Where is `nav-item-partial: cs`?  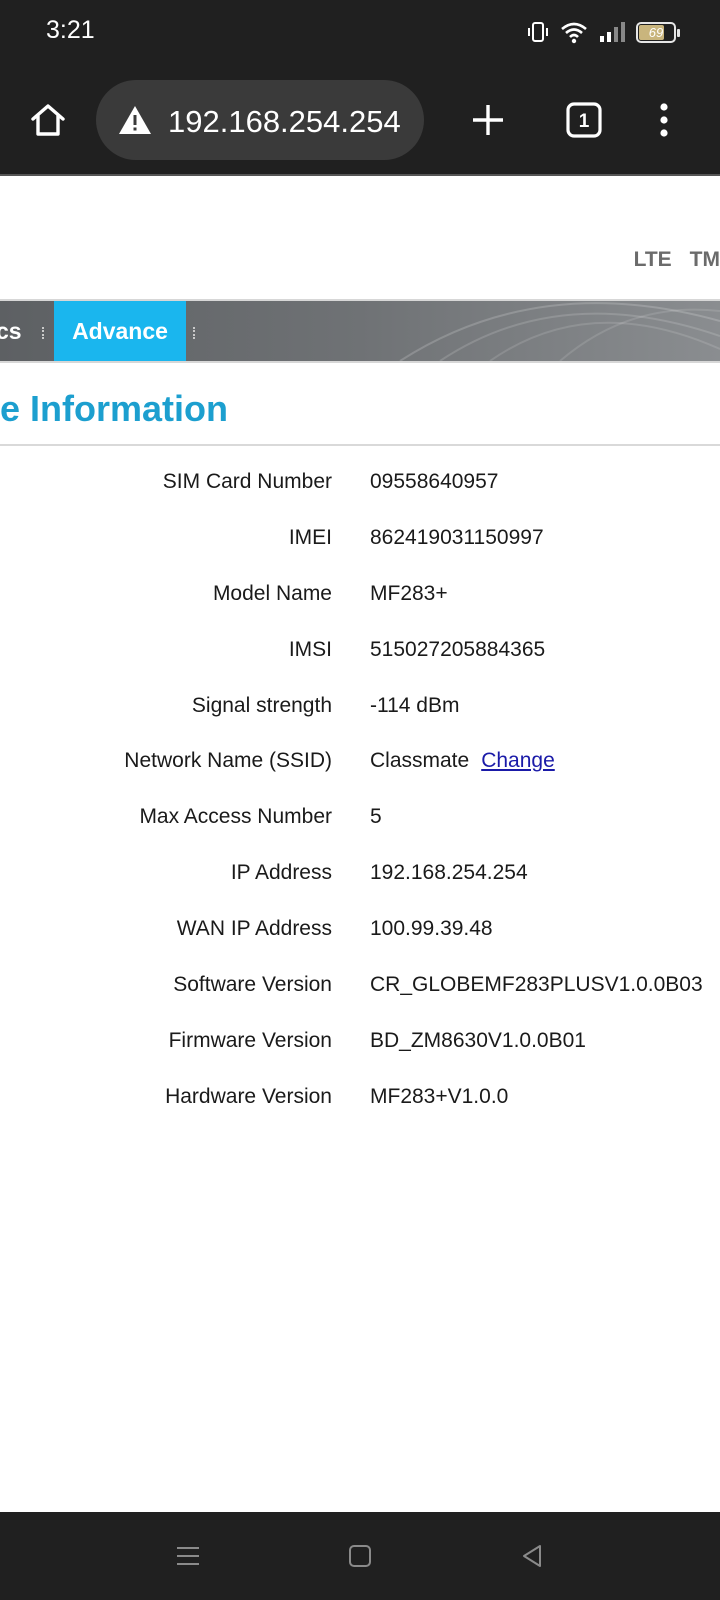 nav-item-partial: cs is located at coordinates (11, 331).